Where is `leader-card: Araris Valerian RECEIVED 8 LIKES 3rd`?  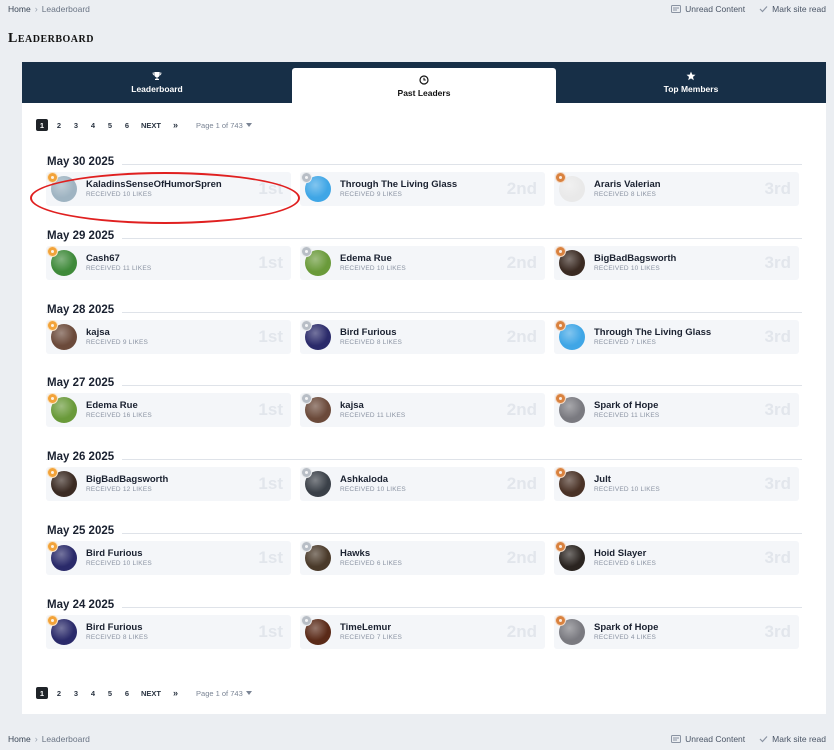
leader-card: Araris Valerian RECEIVED 8 LIKES 3rd is located at coordinates (676, 189).